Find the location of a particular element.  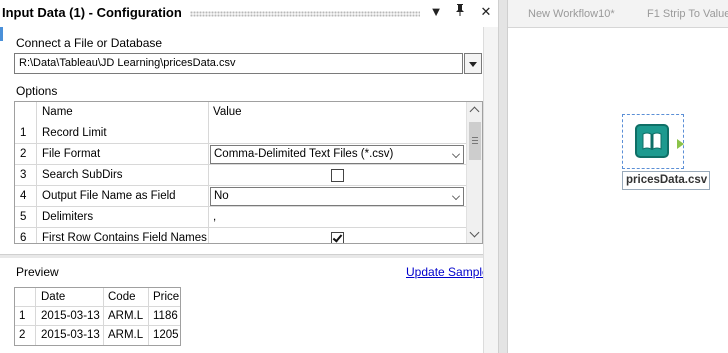

options-scroll-thumb is located at coordinates (475, 141).